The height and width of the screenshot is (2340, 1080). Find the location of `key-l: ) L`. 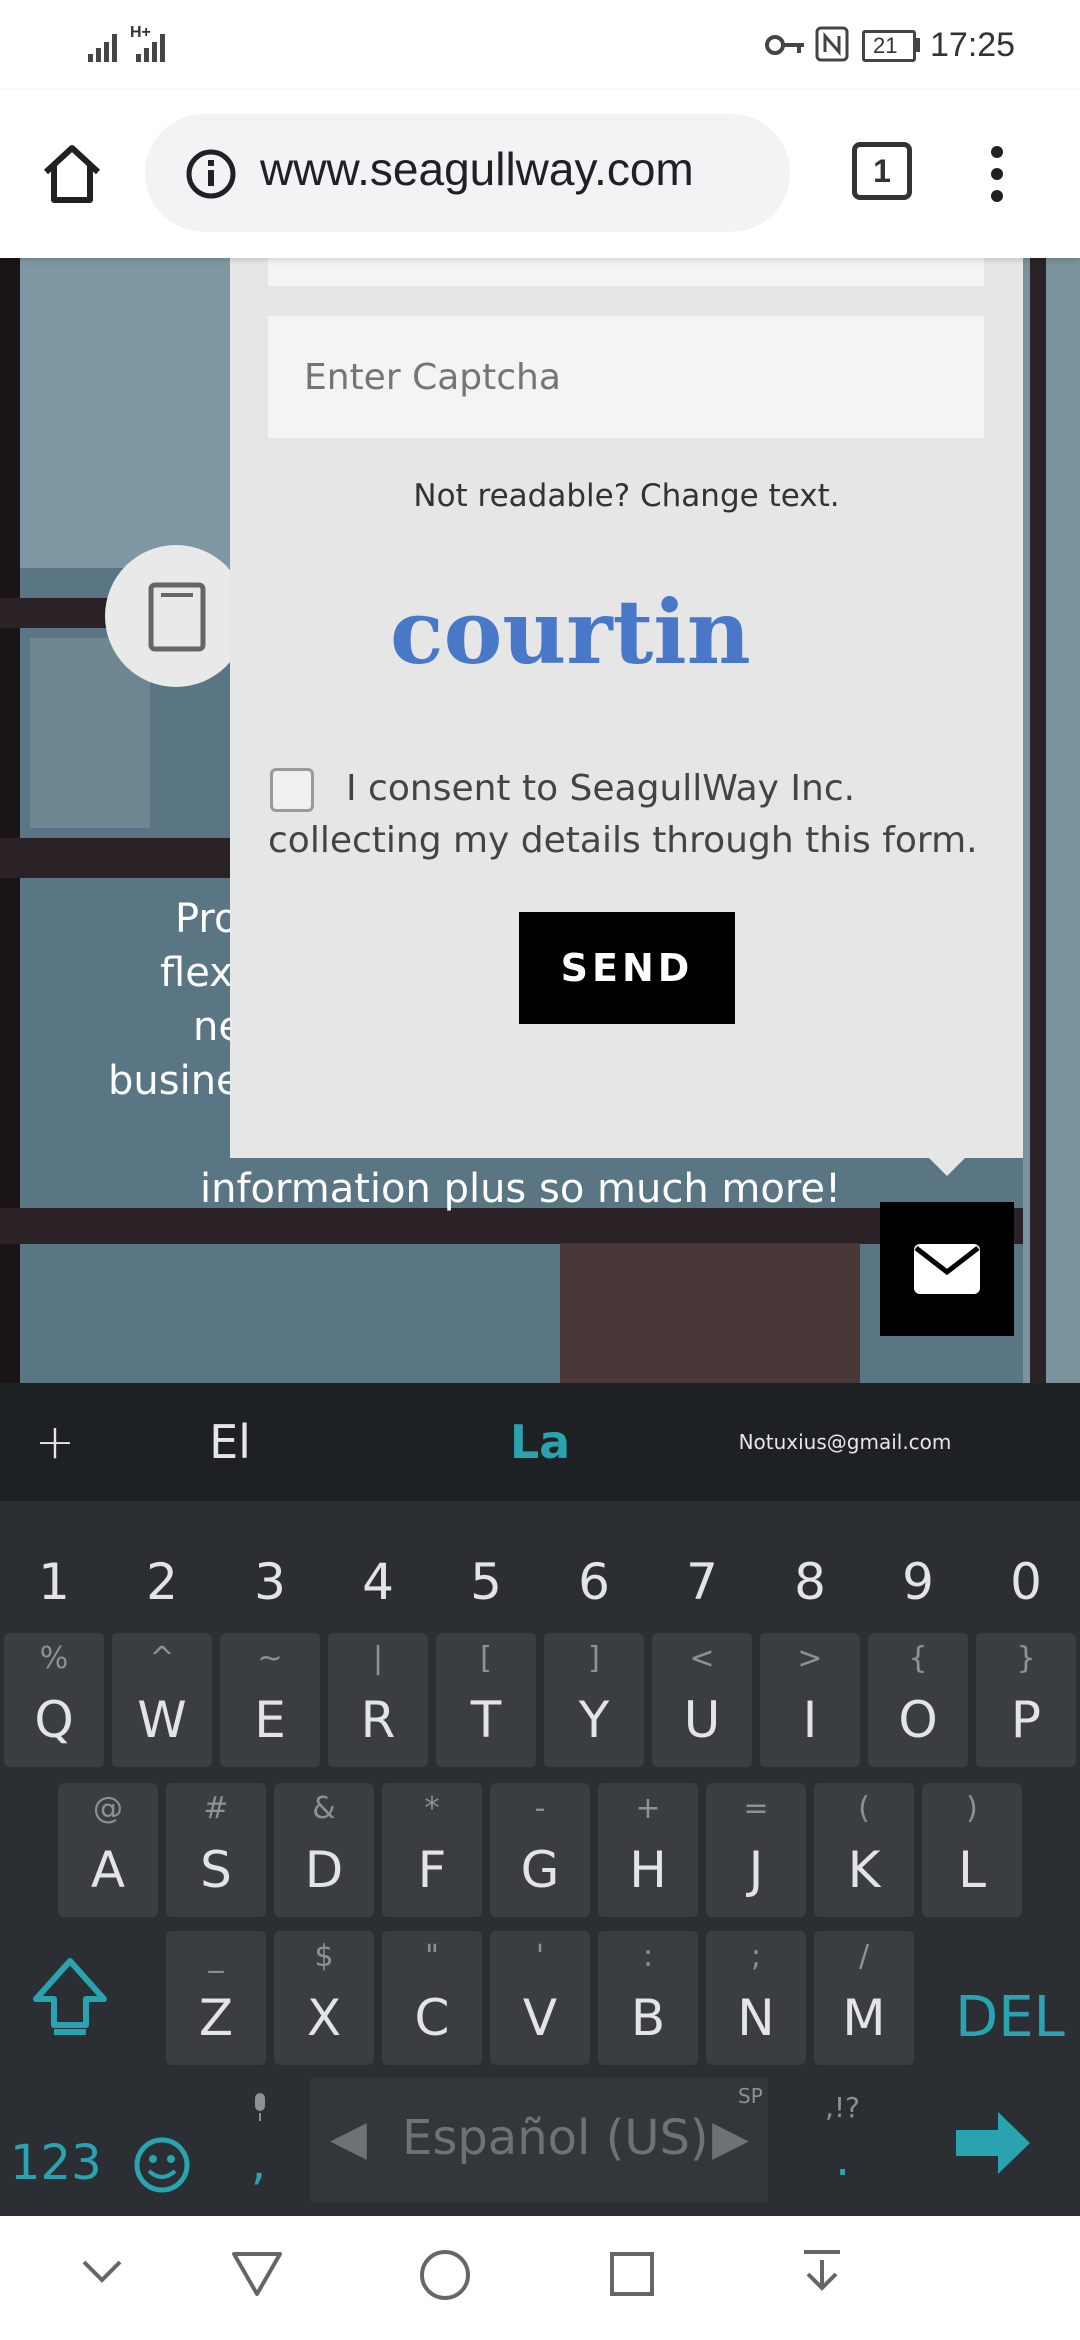

key-l: ) L is located at coordinates (972, 1850).